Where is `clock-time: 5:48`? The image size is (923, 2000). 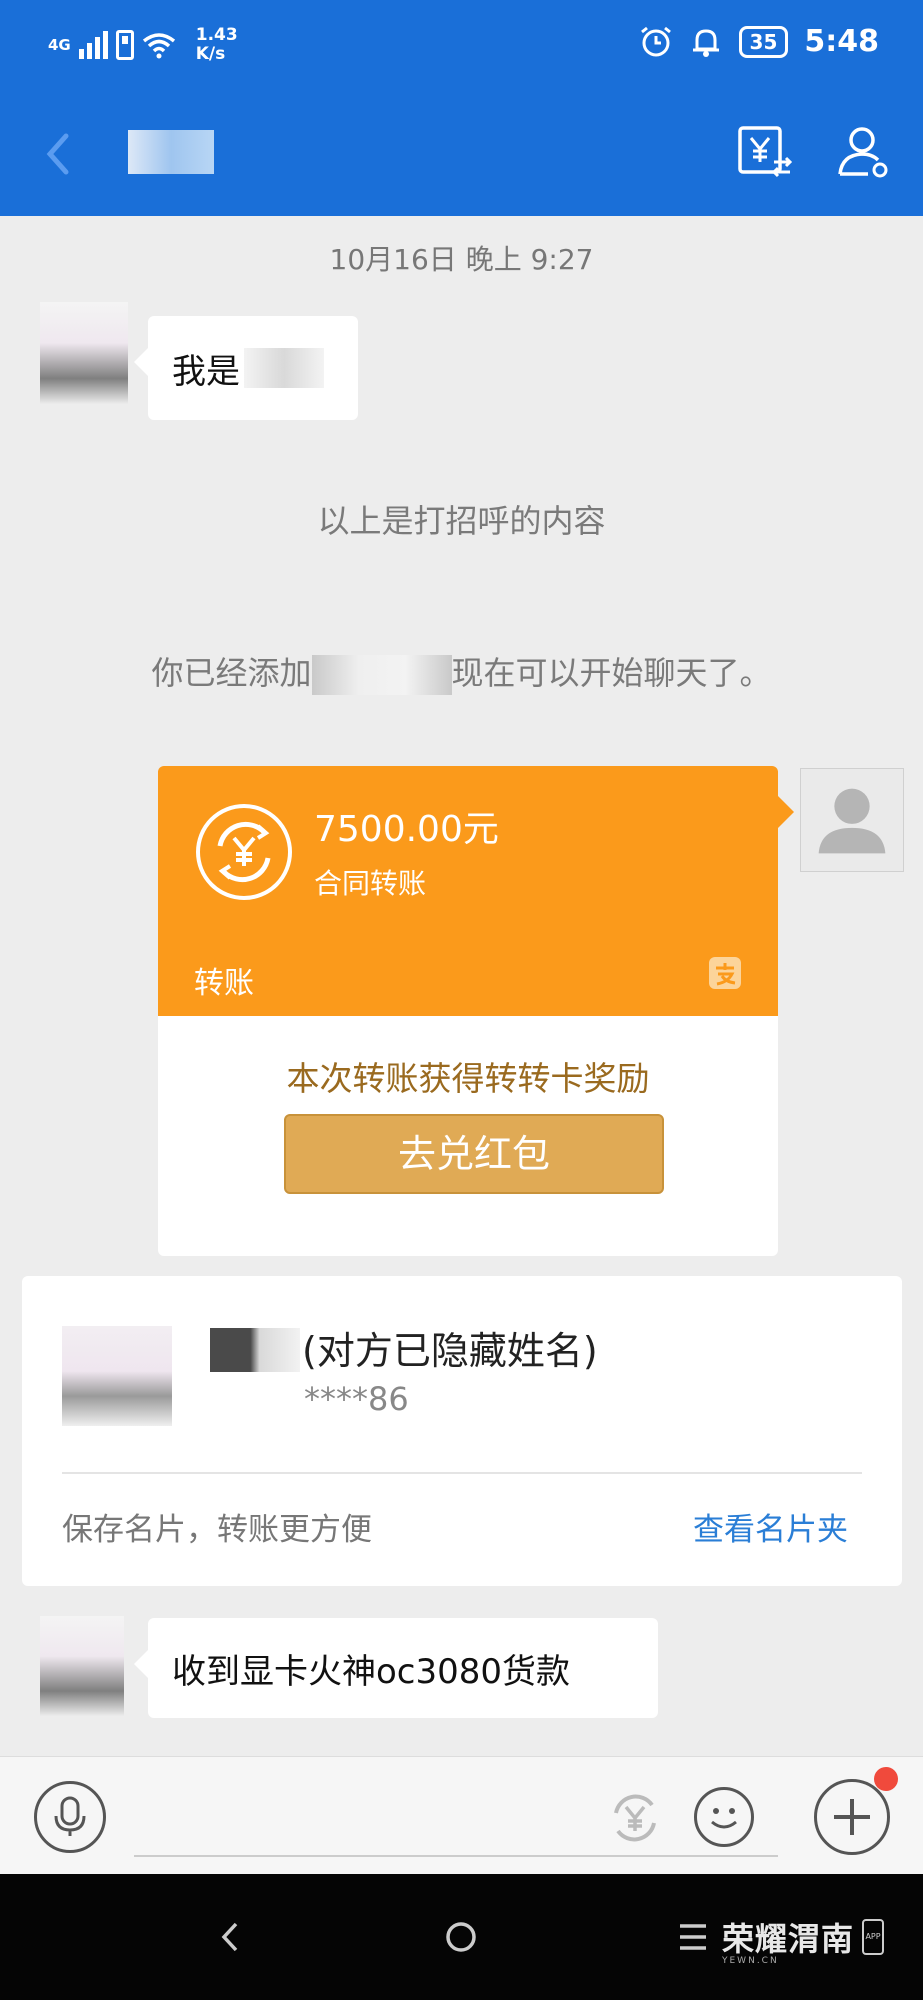 clock-time: 5:48 is located at coordinates (841, 41).